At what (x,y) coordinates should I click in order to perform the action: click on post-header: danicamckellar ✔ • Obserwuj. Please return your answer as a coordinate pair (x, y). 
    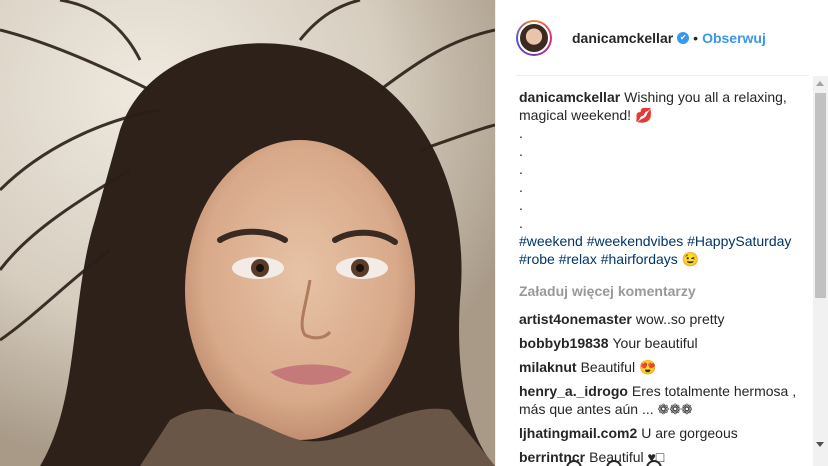
    Looking at the image, I should click on (662, 37).